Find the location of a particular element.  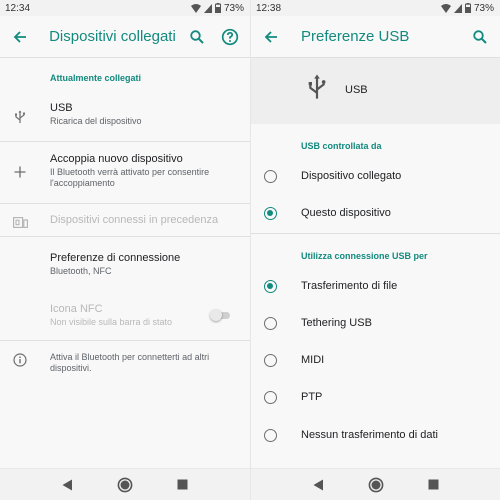

usb-header-card: USB is located at coordinates (375, 91).